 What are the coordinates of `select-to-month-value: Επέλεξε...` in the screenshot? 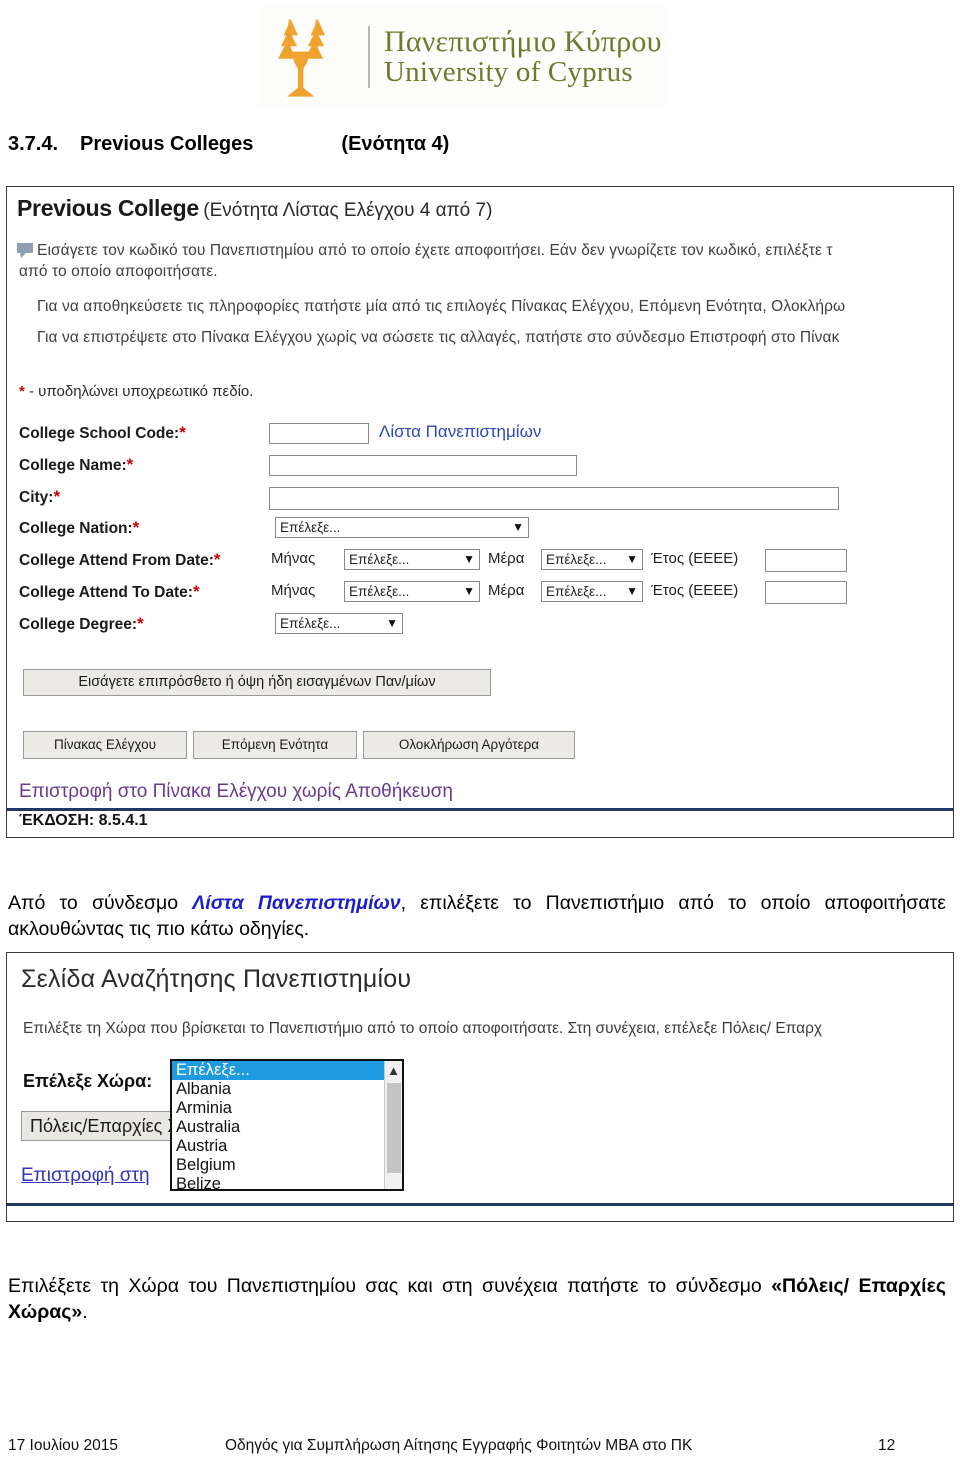 It's located at (379, 591).